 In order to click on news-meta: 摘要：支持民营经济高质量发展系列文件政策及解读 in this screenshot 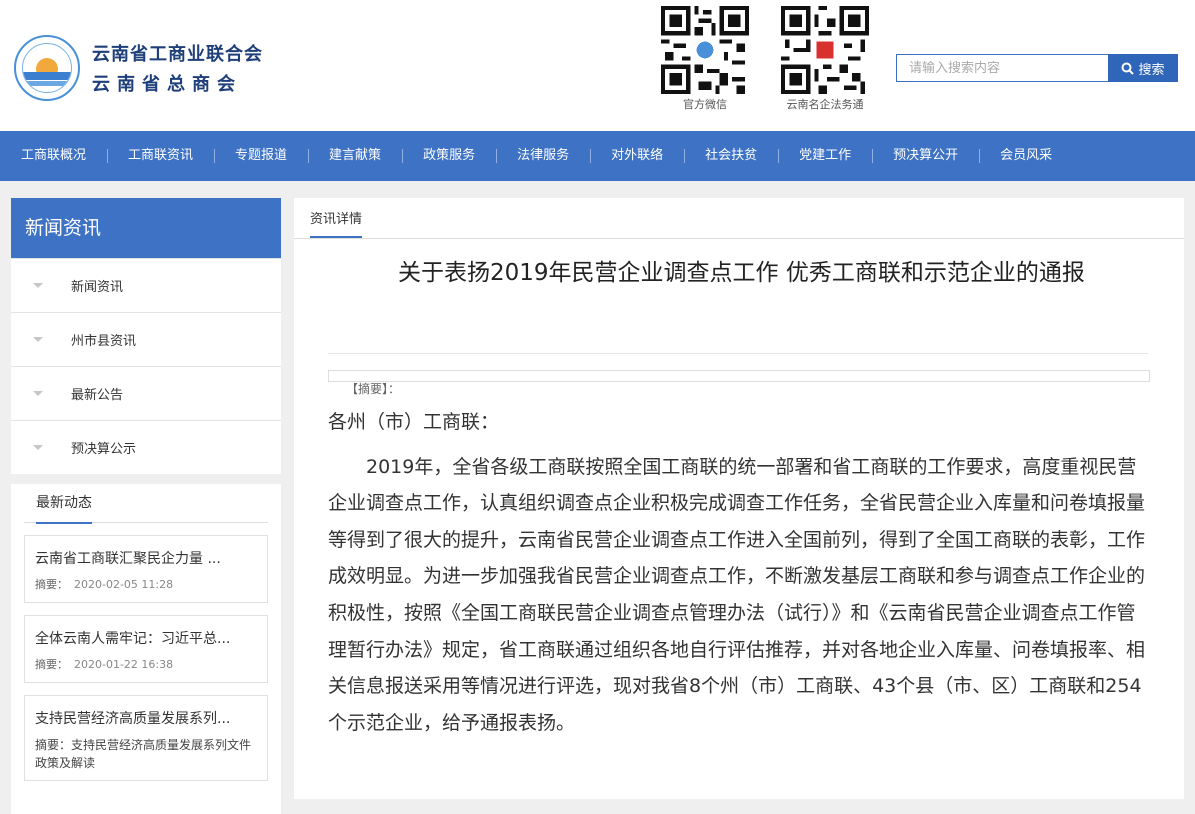, I will do `click(146, 754)`.